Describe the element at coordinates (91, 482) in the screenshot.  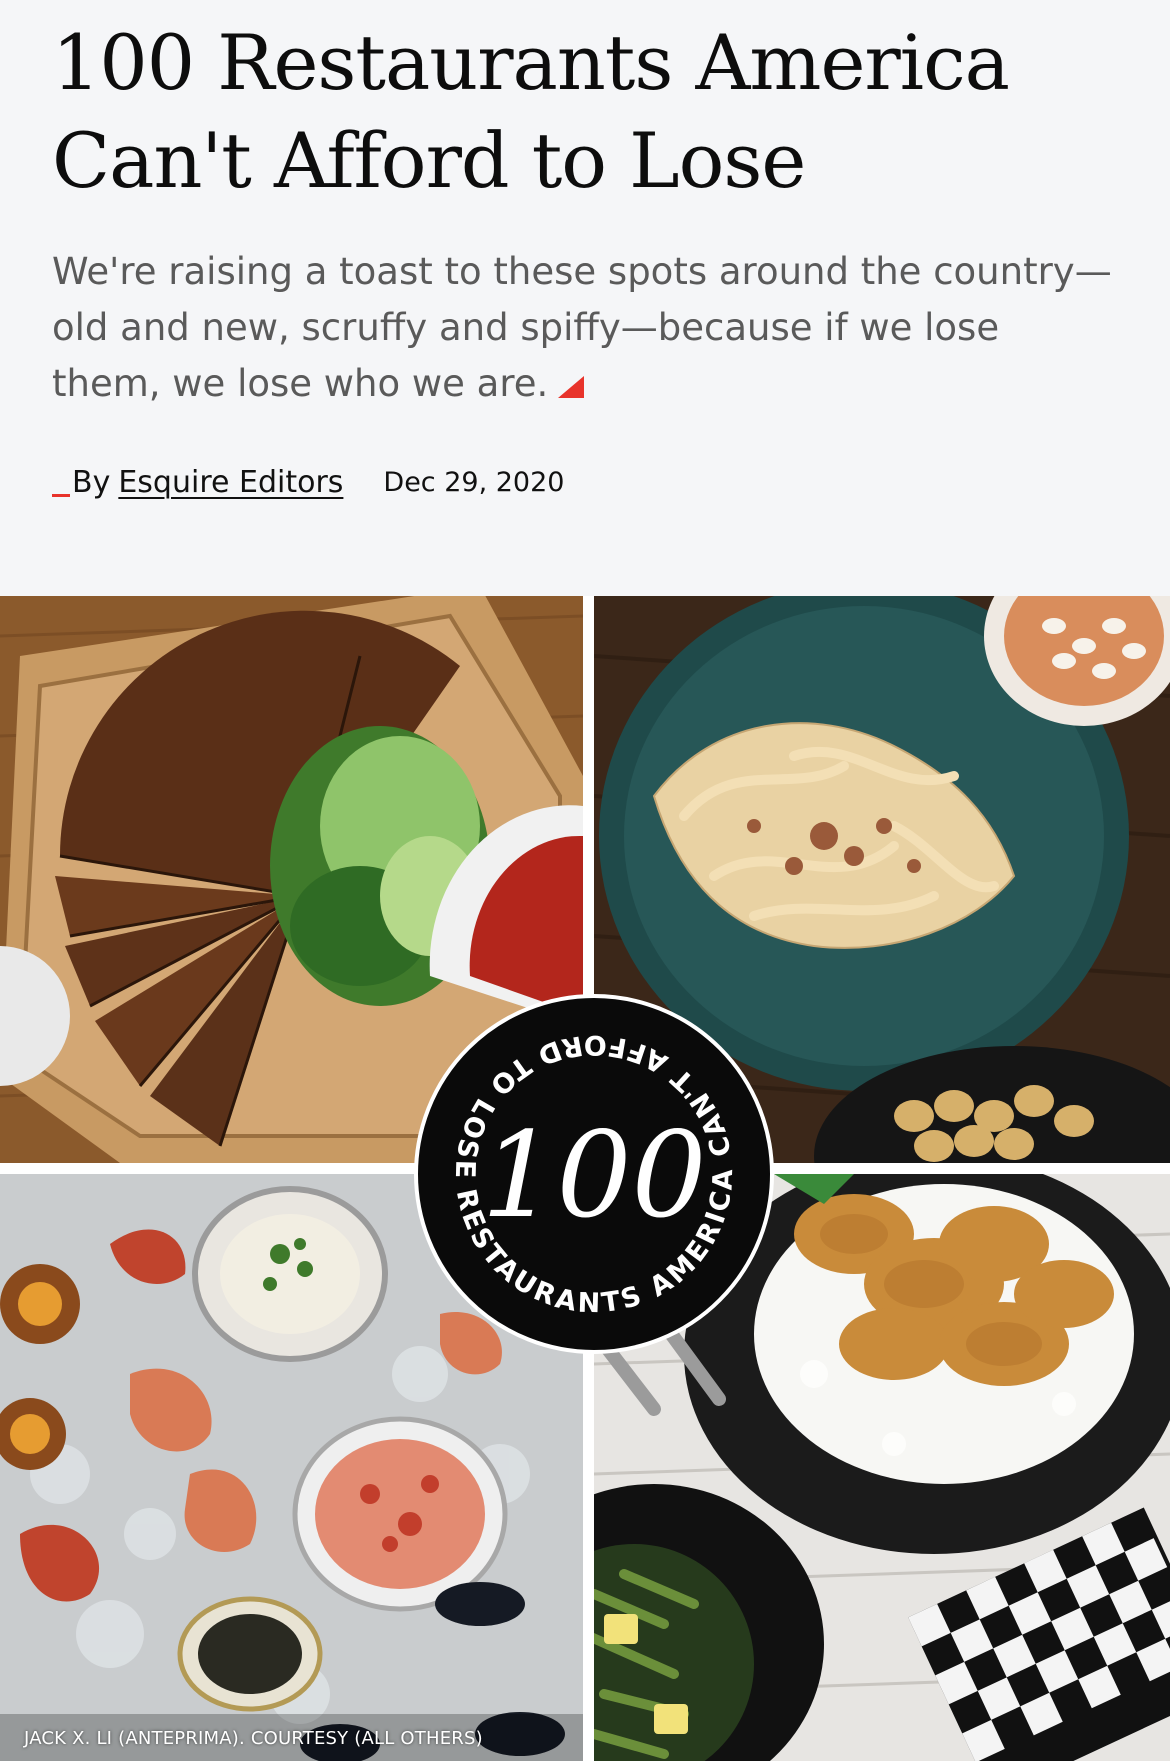
I see `byline-label: By` at that location.